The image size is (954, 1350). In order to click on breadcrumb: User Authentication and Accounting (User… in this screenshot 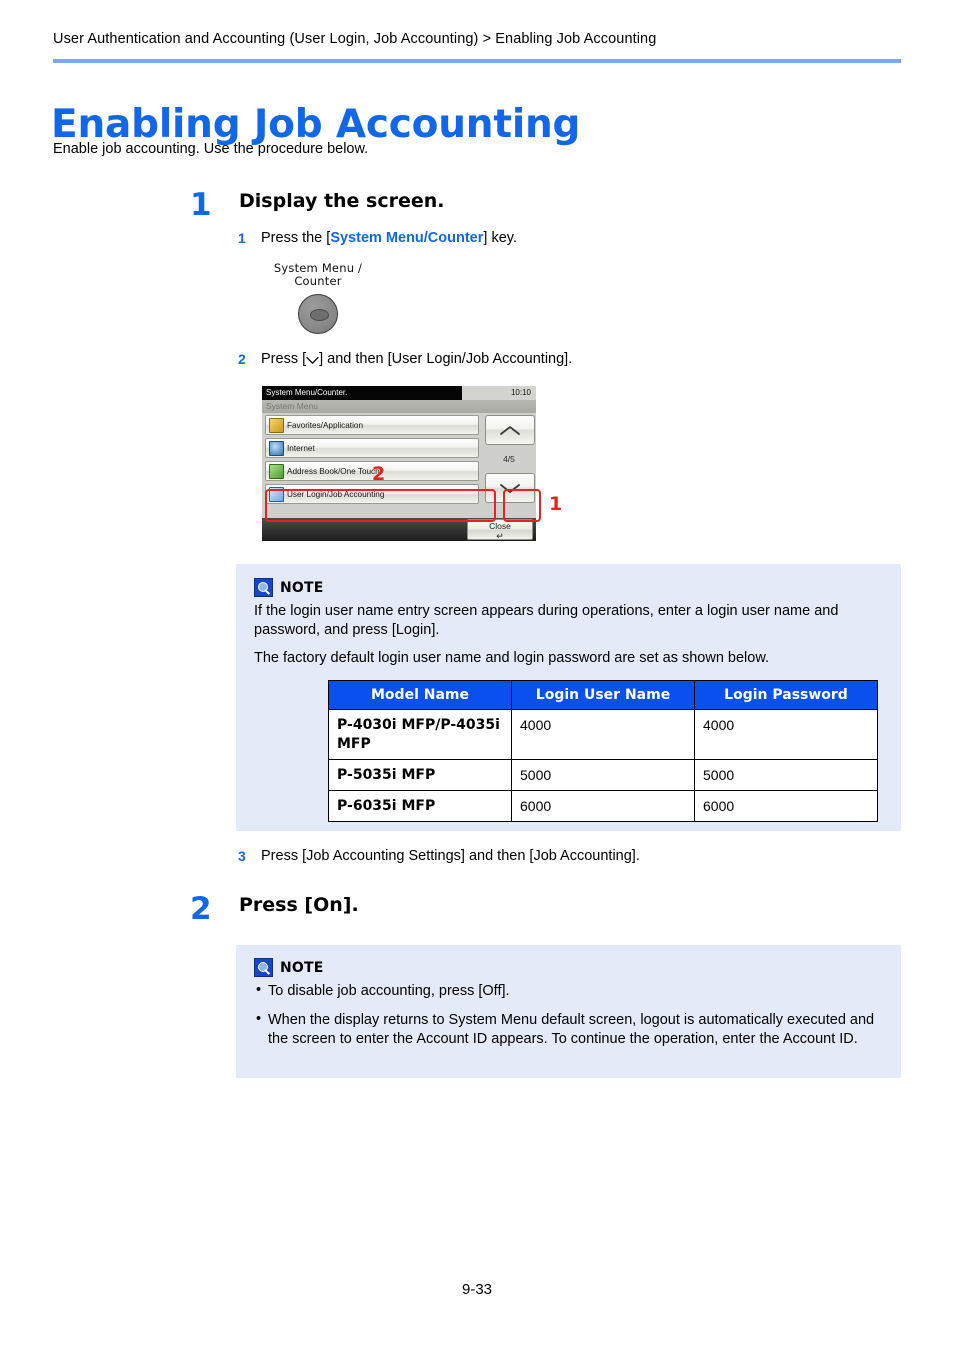, I will do `click(355, 39)`.